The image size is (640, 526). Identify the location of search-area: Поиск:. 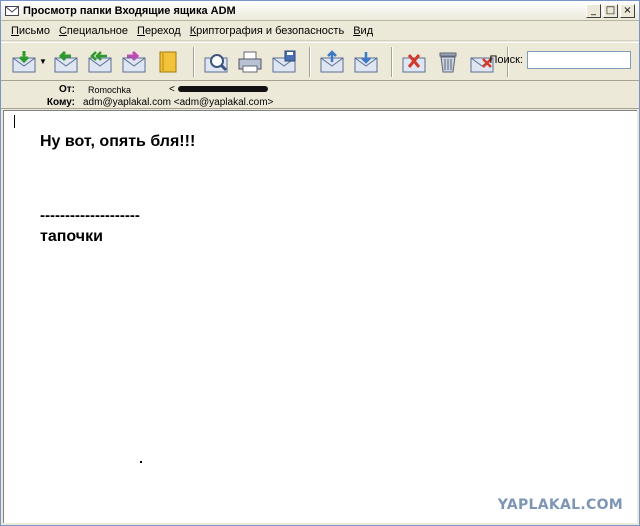
(560, 60).